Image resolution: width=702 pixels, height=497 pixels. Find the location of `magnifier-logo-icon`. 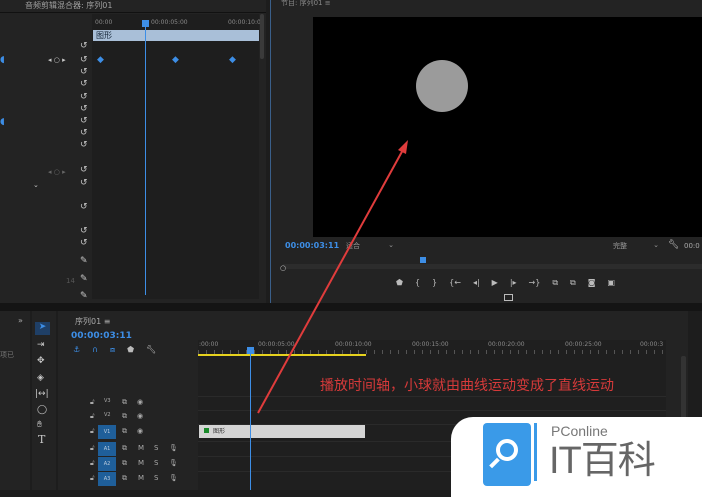

magnifier-logo-icon is located at coordinates (507, 454).